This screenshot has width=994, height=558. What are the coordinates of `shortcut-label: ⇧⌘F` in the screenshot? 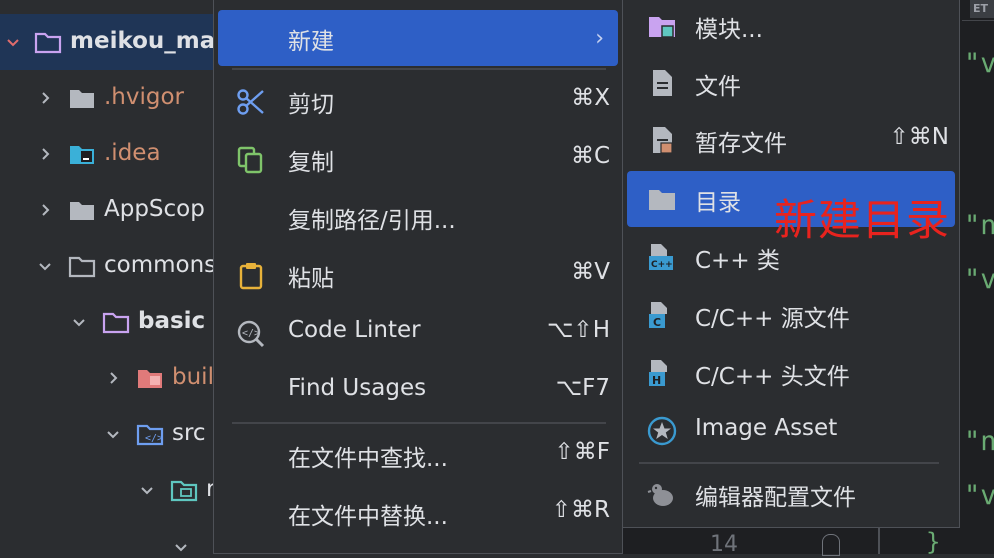 It's located at (582, 452).